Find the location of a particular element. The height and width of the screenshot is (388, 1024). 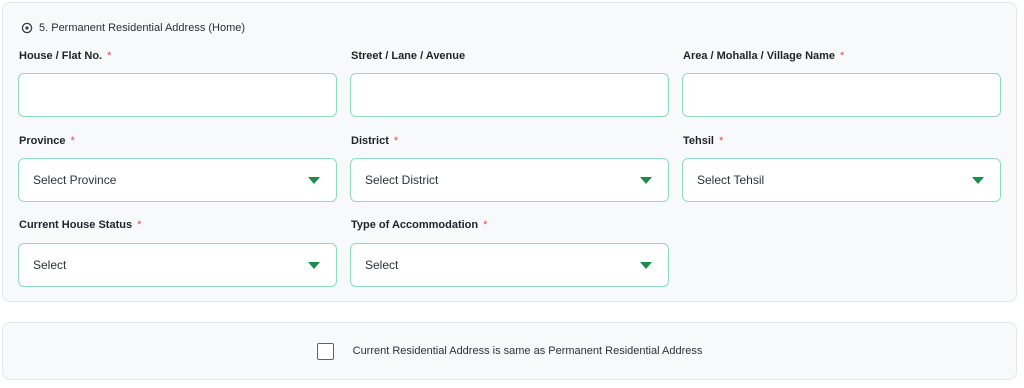

section-title: 5. Permanent Residential Address (Home) is located at coordinates (142, 28).